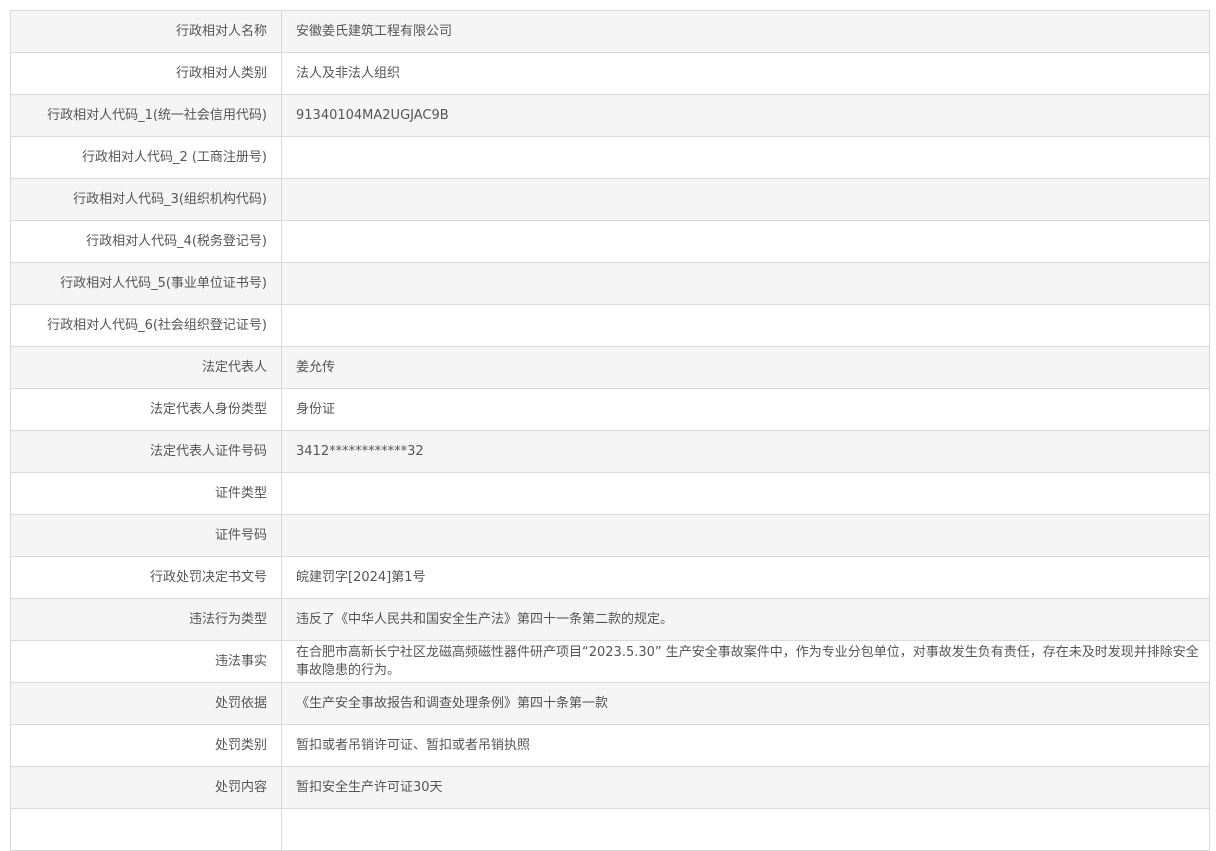 This screenshot has width=1216, height=851. I want to click on row-value: 3412************32, so click(745, 451).